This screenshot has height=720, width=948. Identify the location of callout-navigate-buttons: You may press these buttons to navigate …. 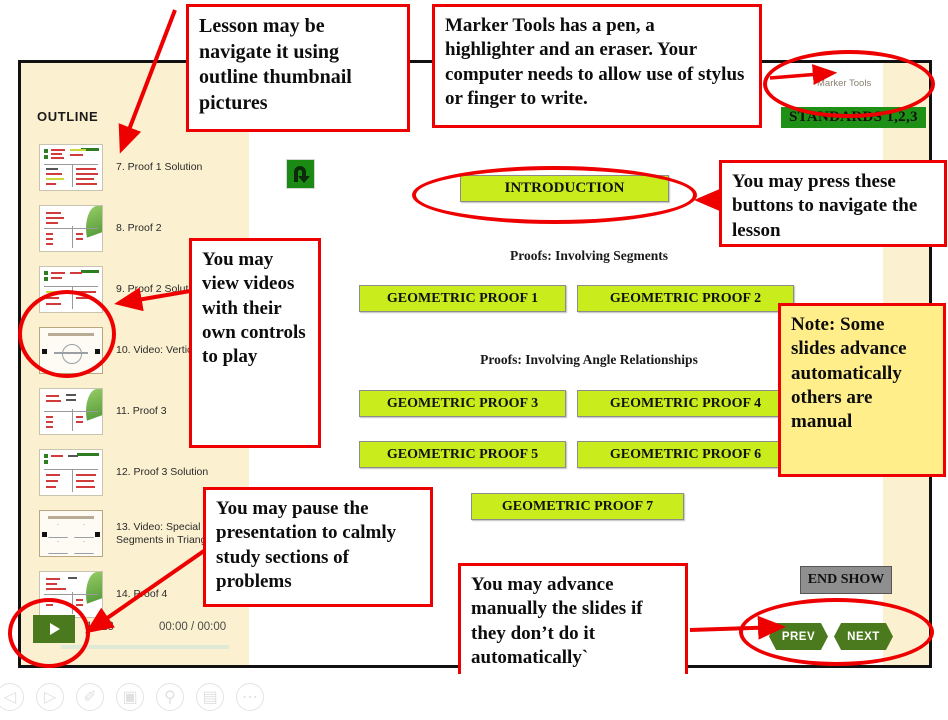
(833, 203).